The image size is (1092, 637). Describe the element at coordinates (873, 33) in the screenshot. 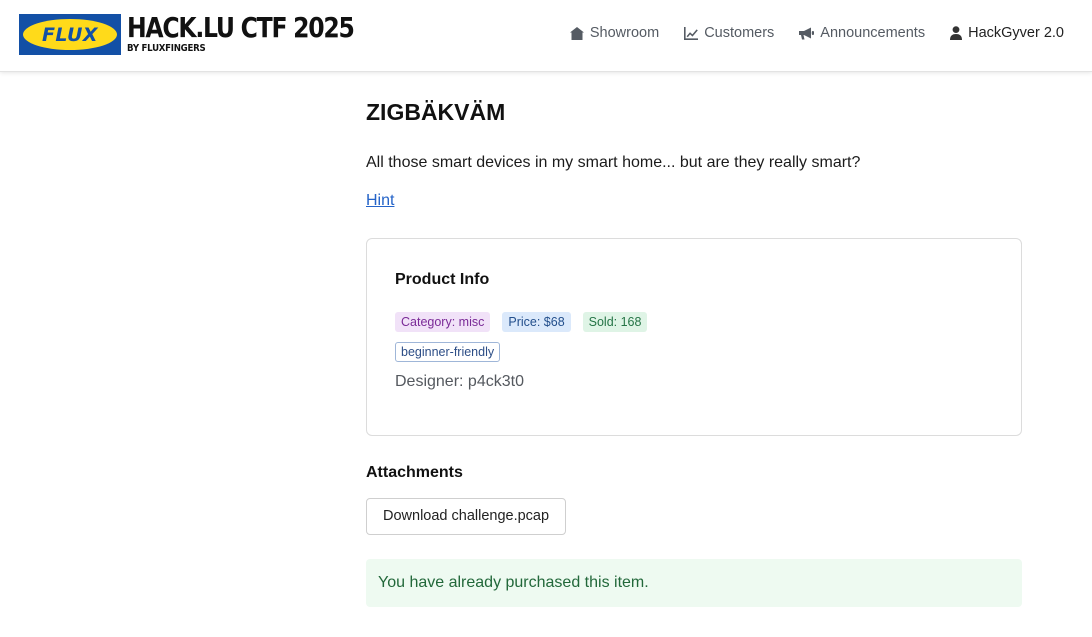

I see `nav-item-label: Announcements` at that location.